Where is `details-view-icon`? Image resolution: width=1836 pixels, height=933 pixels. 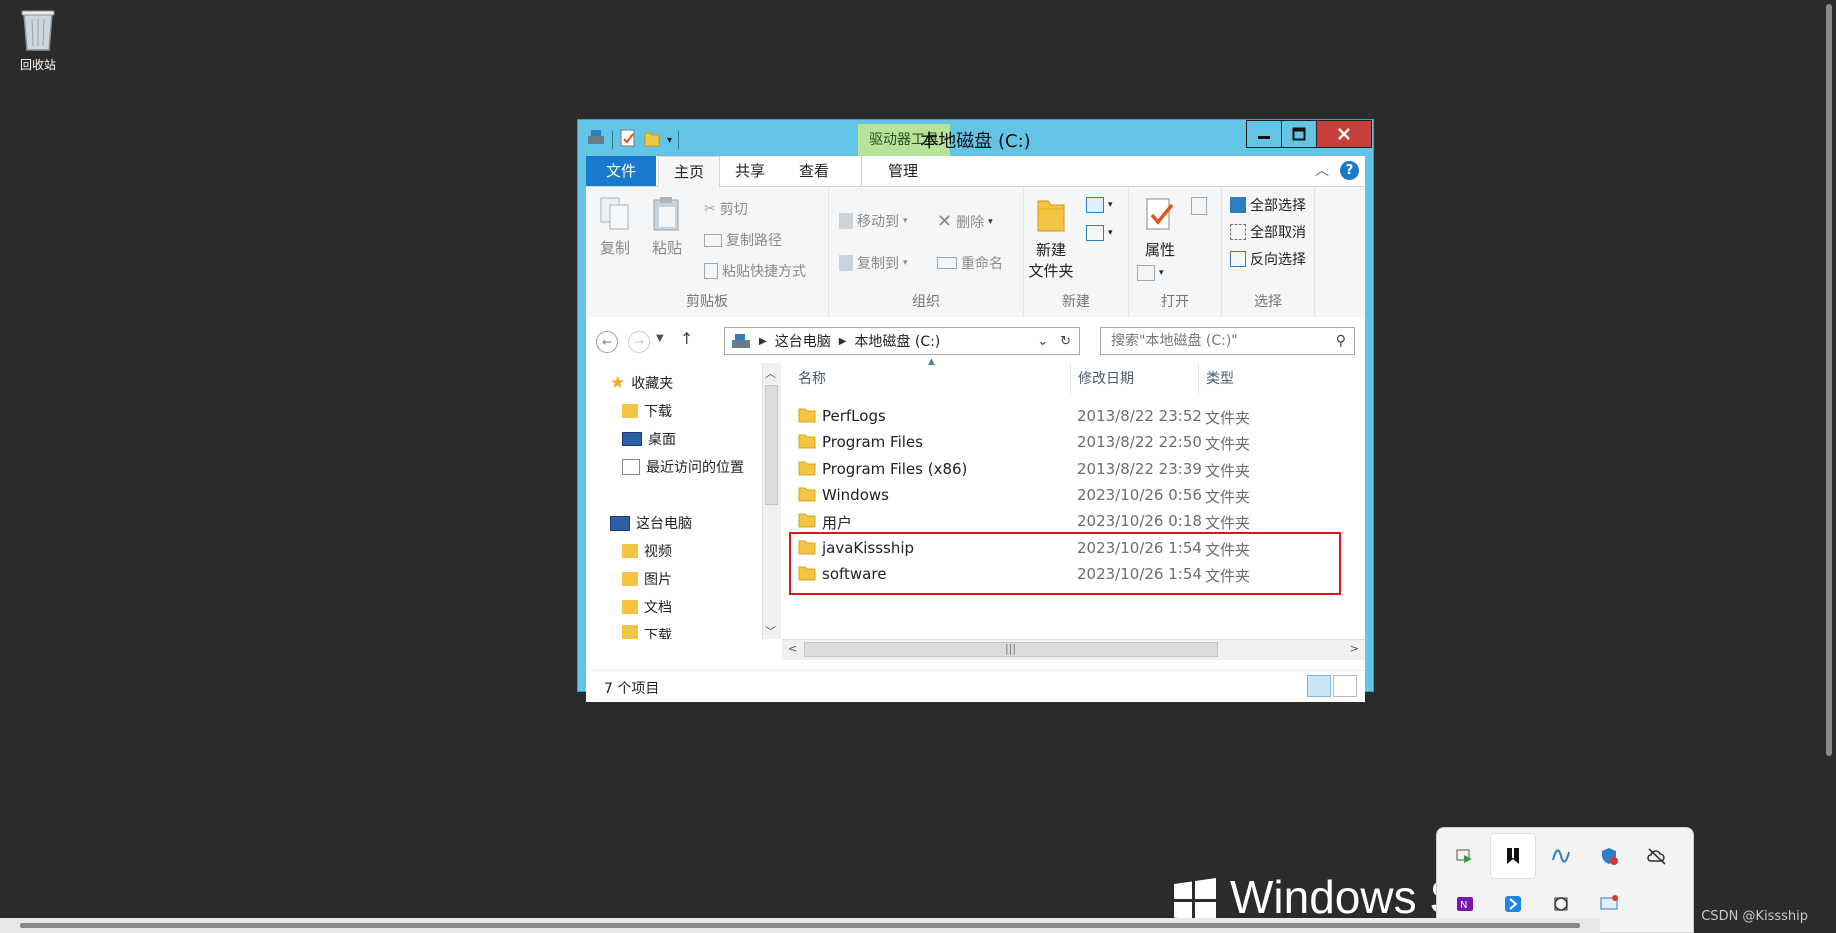 details-view-icon is located at coordinates (1319, 686).